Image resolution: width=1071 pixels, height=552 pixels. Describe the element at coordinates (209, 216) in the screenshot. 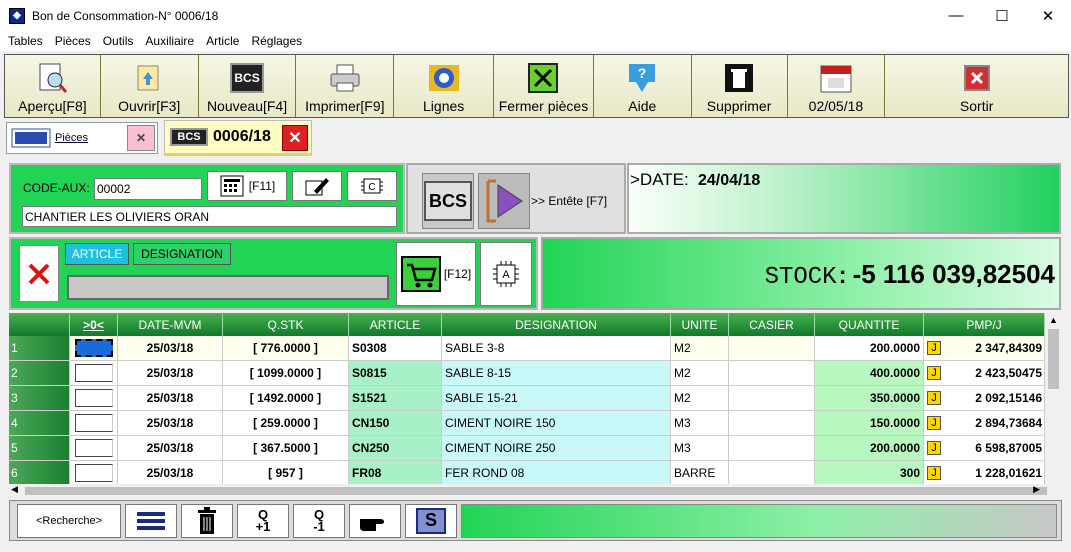

I see `client-name-field: CHANTIER LES OLIVIERS ORAN` at that location.